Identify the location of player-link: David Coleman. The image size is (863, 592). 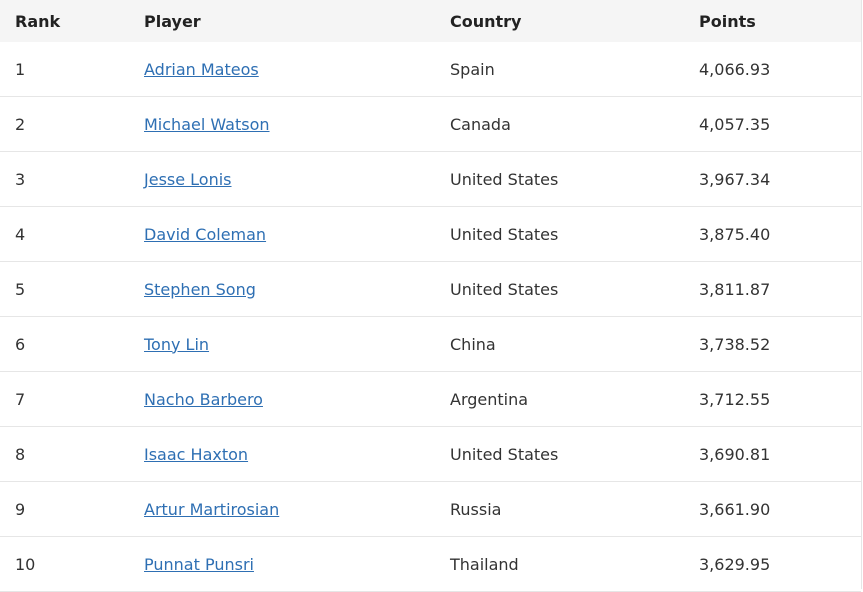
(205, 234).